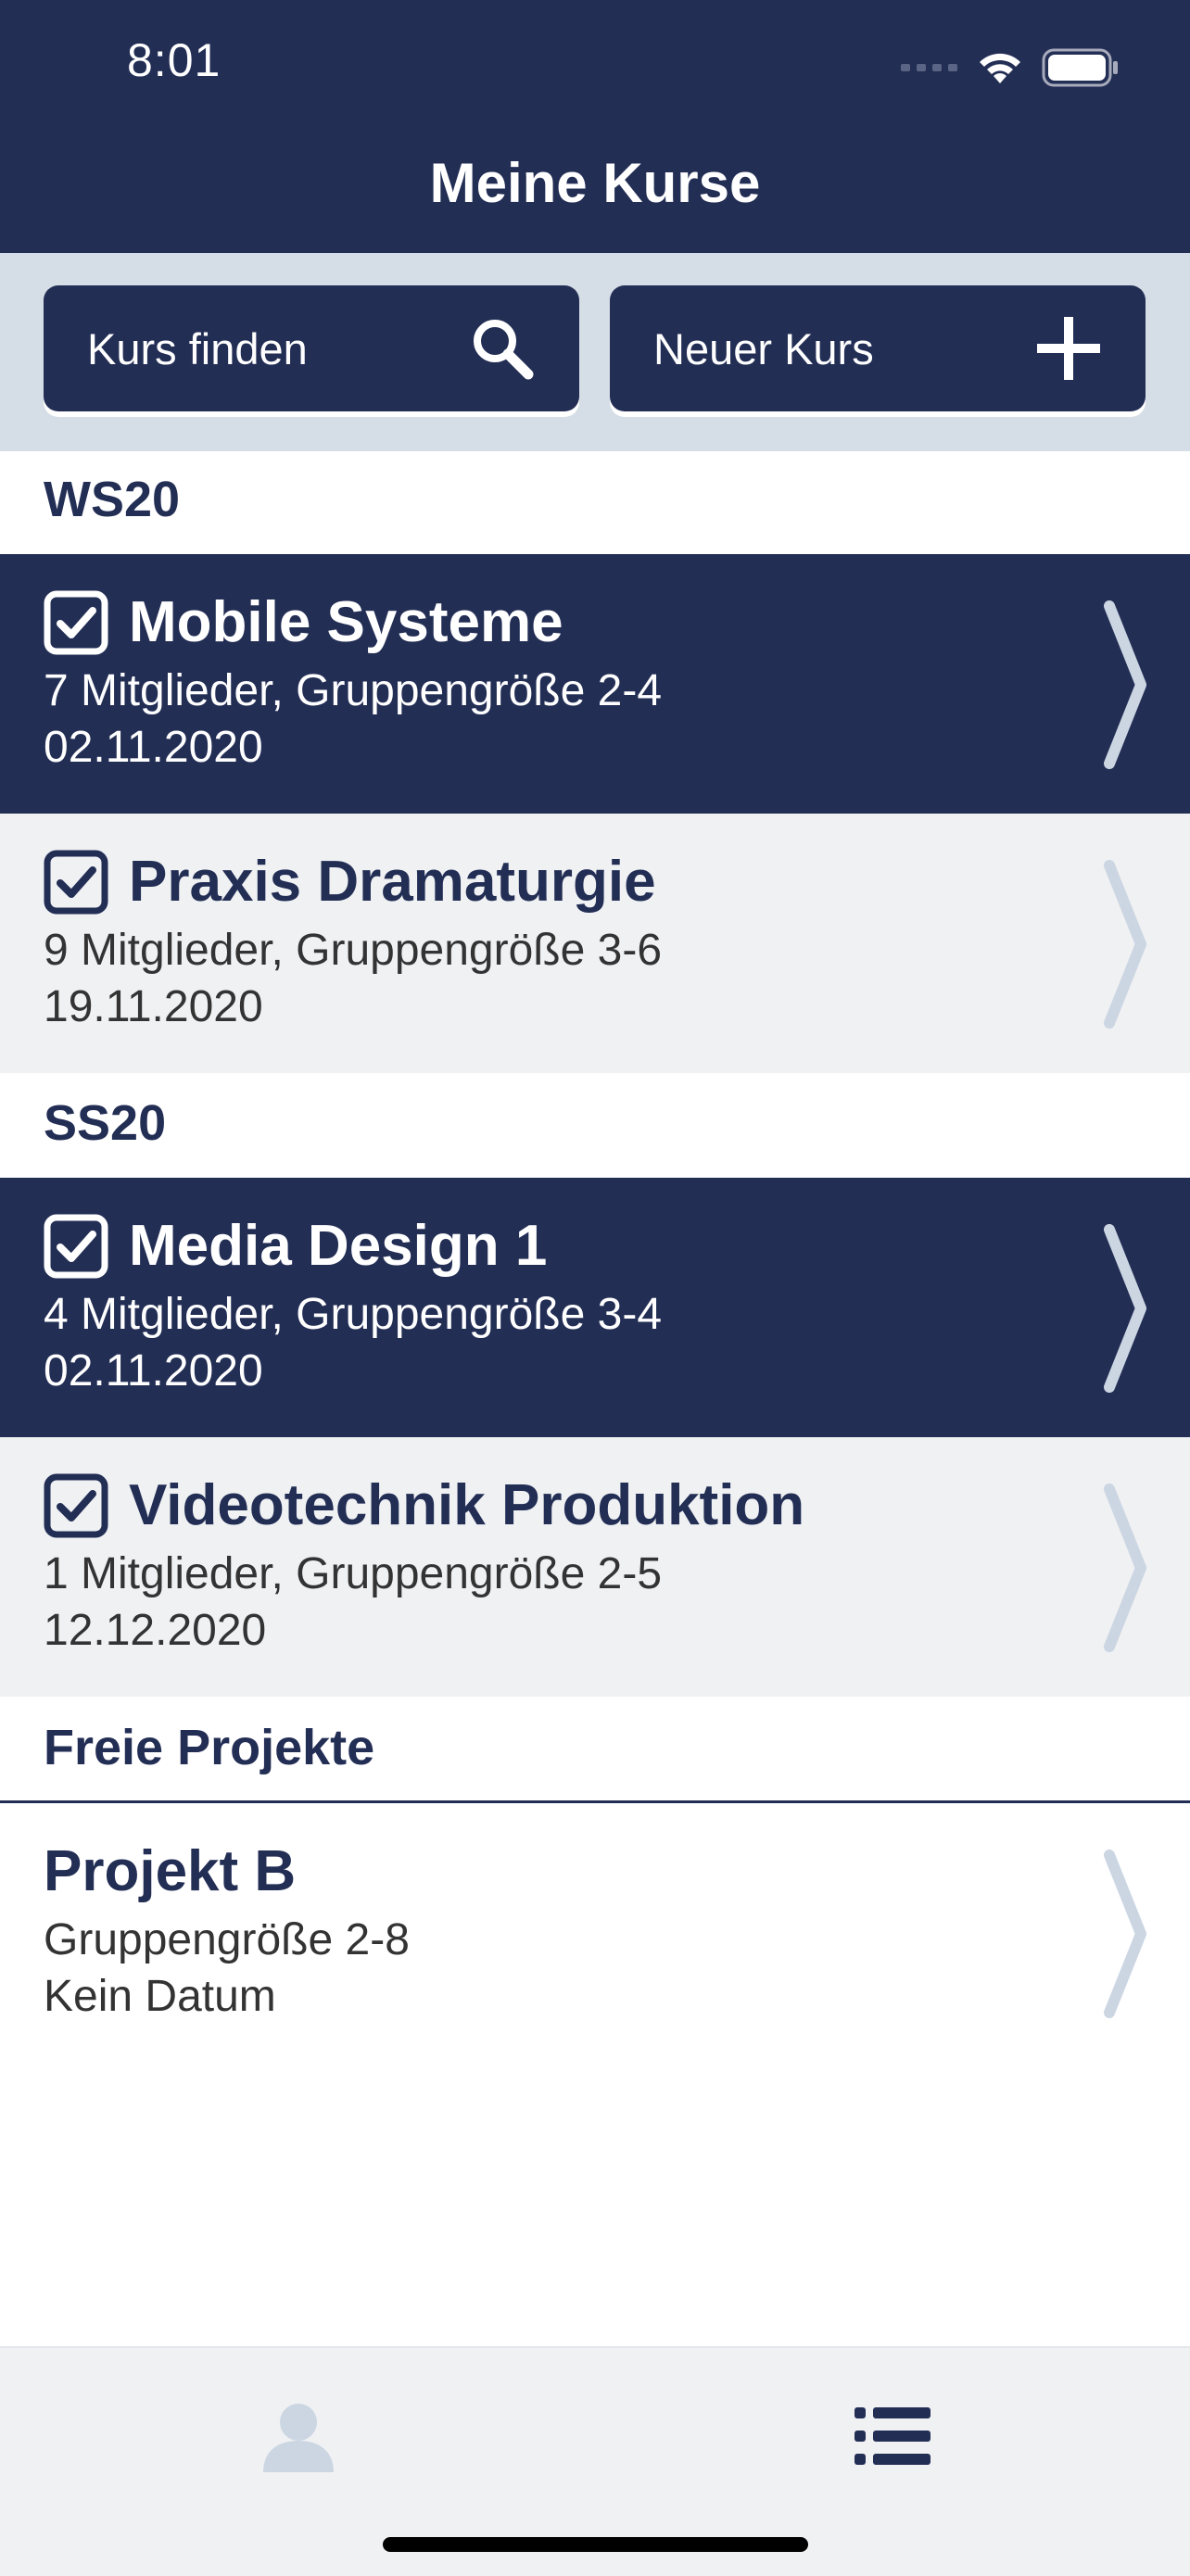 This screenshot has width=1190, height=2576. What do you see at coordinates (353, 690) in the screenshot?
I see `course-members: 7 Mitglieder, Gruppengröße 2-4` at bounding box center [353, 690].